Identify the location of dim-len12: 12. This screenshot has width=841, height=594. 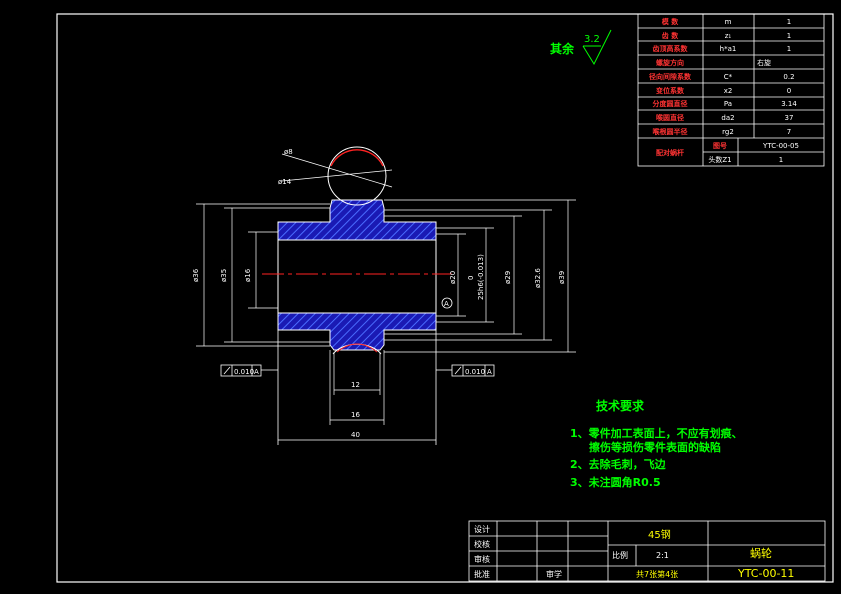
(355, 385).